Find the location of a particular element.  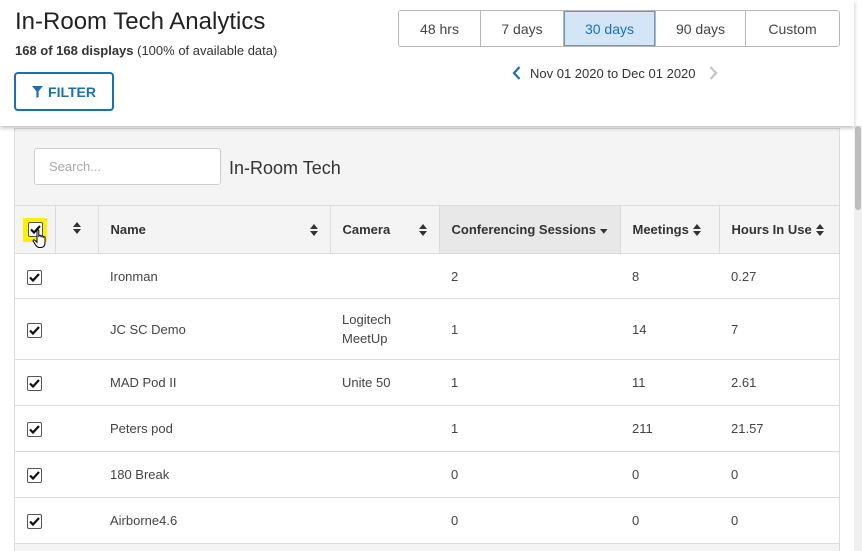

date-range-selector: 48 hrs 7 days 30 days 90 days Custom is located at coordinates (619, 28).